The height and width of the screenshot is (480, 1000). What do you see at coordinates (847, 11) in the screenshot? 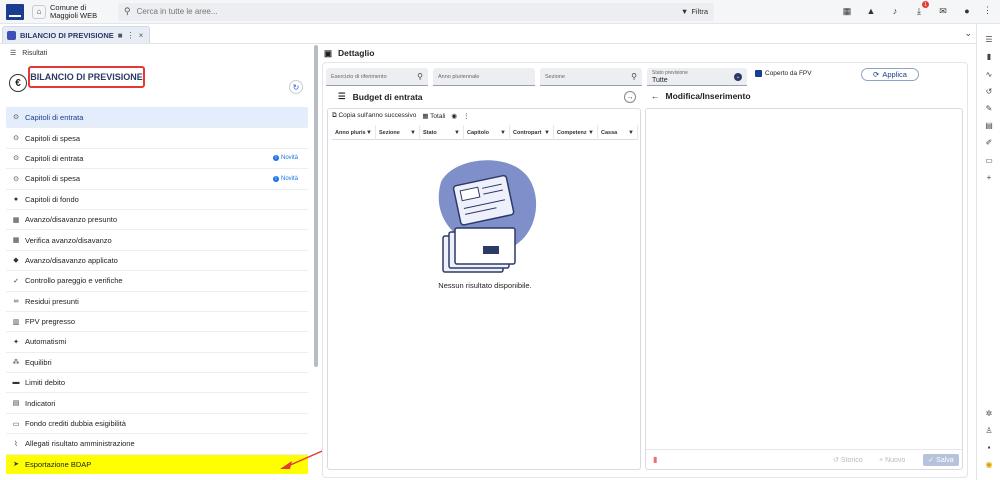
I see `apps-grid-icon: ▦` at bounding box center [847, 11].